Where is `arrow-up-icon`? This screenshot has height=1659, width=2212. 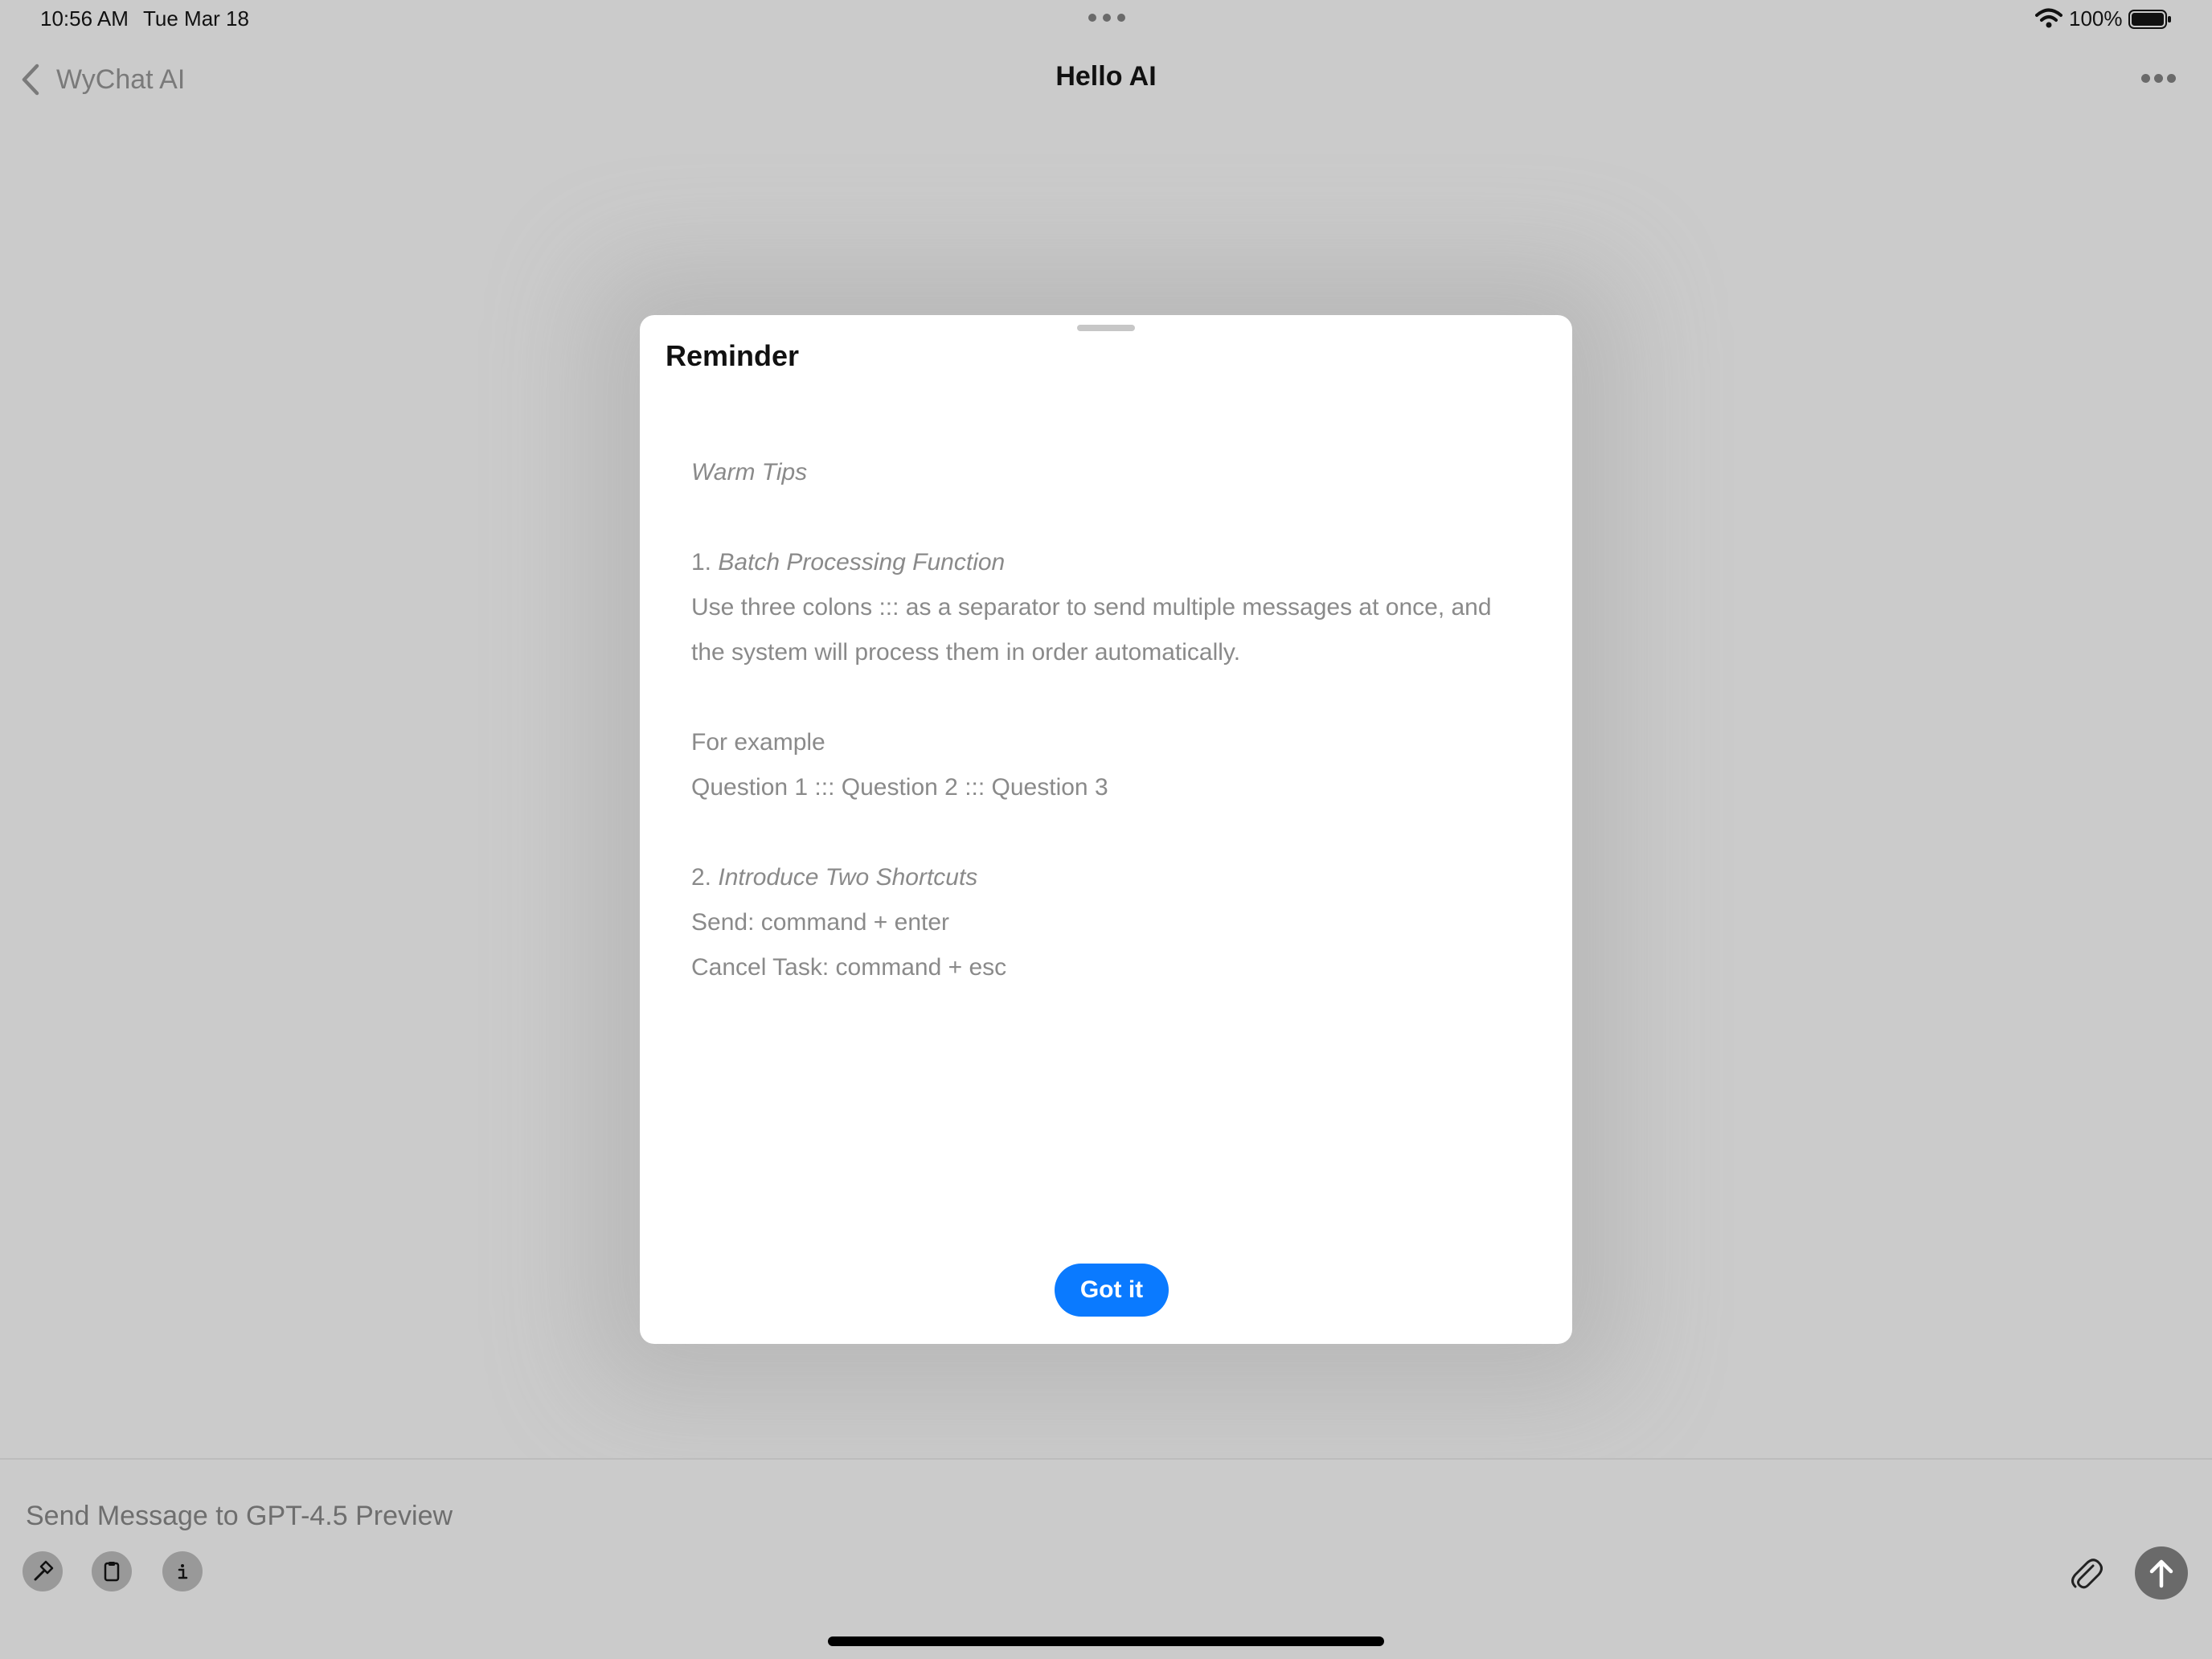 arrow-up-icon is located at coordinates (2161, 1573).